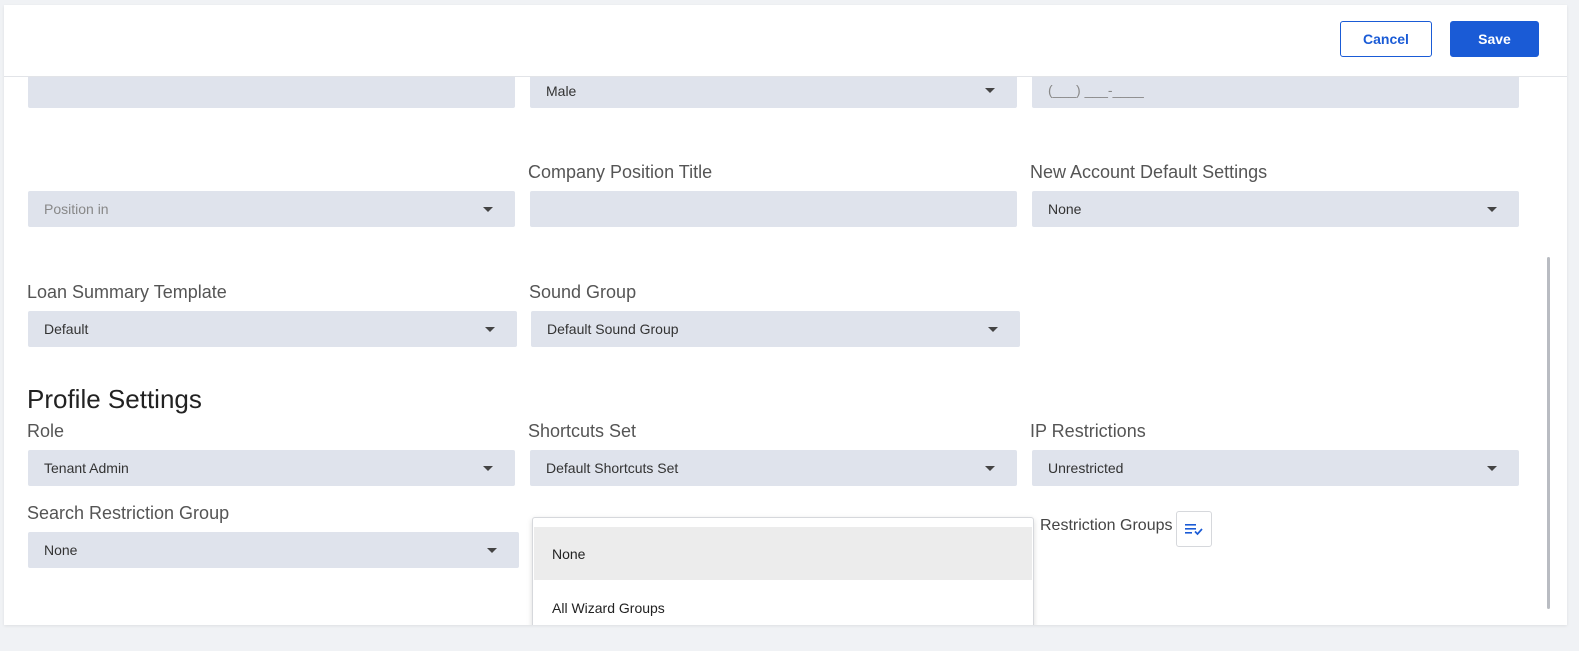  I want to click on gender-select: Male, so click(773, 90).